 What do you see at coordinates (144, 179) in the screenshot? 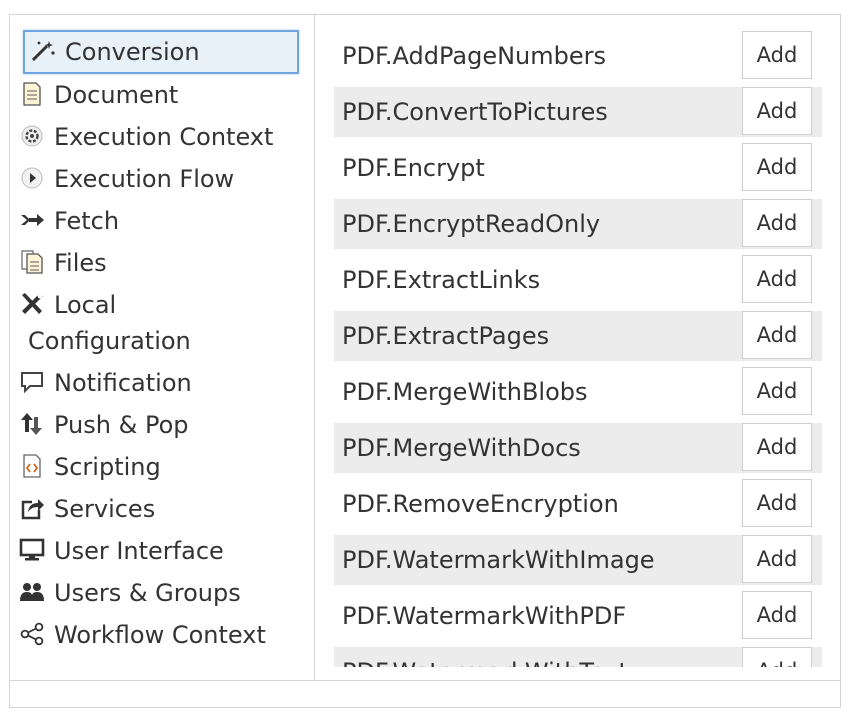
I see `category-label: Execution Flow` at bounding box center [144, 179].